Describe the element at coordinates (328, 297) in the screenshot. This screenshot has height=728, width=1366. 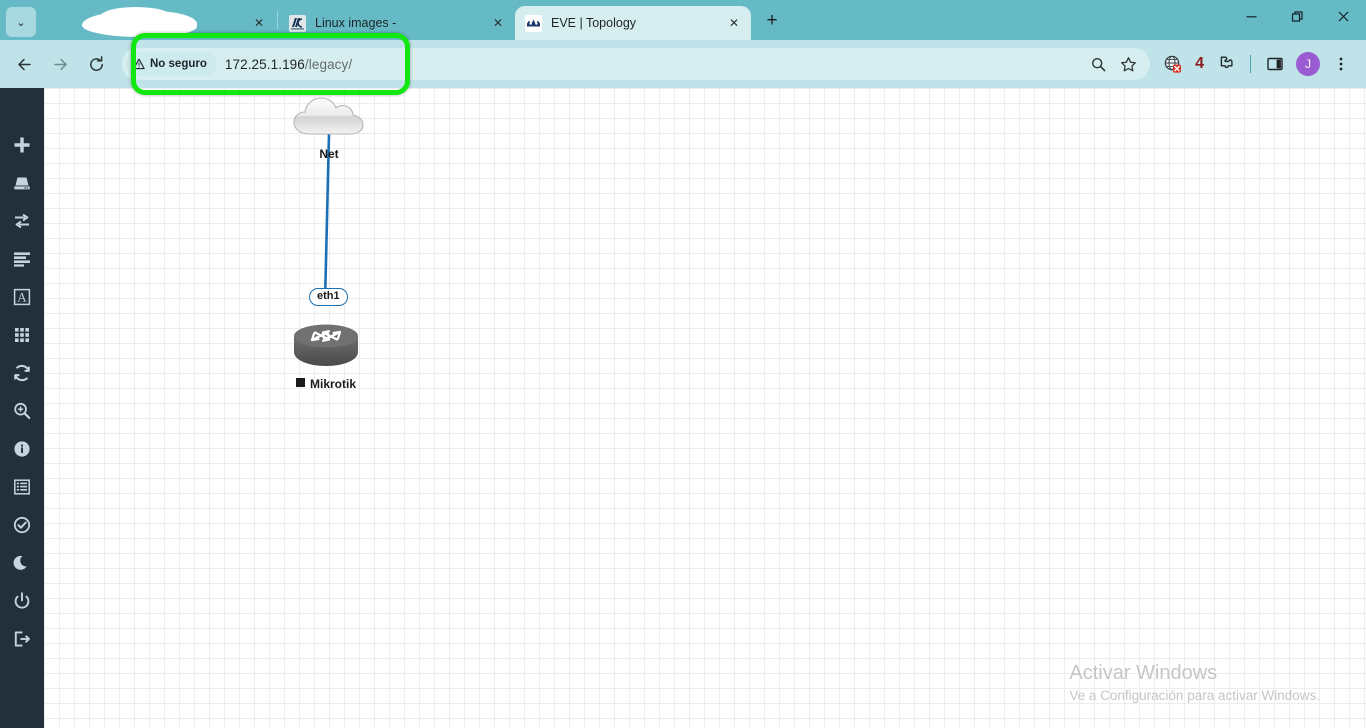
I see `interface-label-eth1: eth1` at that location.